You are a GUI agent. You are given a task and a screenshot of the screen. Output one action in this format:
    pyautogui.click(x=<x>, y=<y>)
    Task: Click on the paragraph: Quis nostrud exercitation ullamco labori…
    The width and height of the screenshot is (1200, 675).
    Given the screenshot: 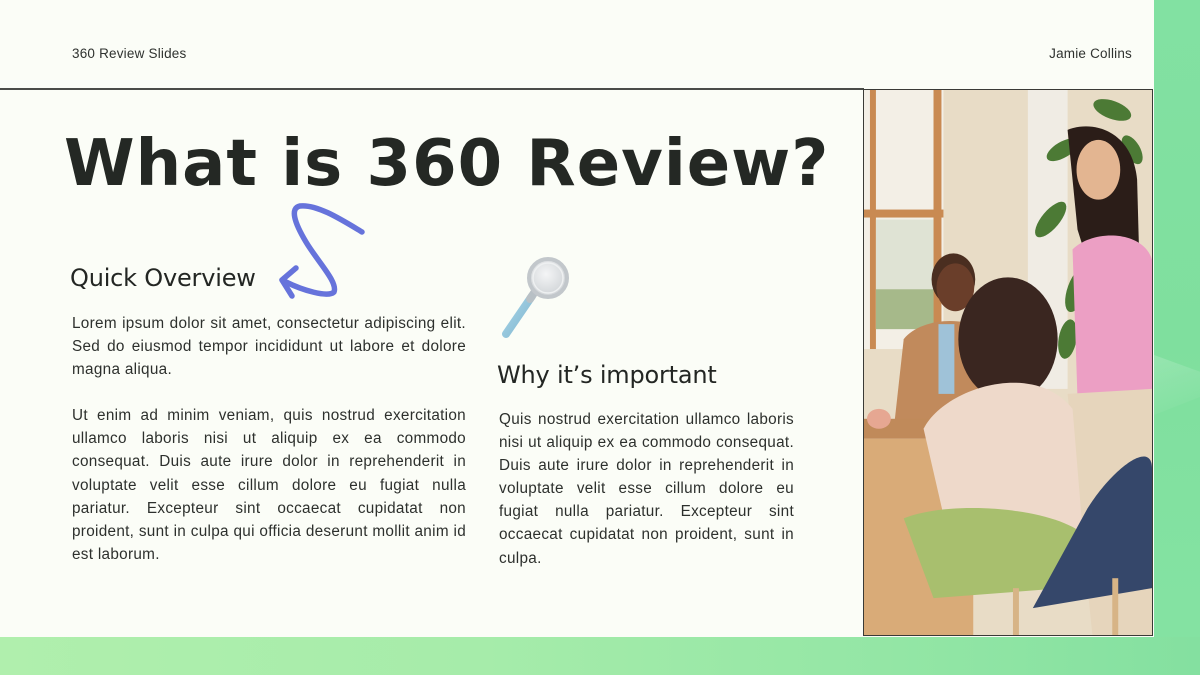 What is the action you would take?
    pyautogui.click(x=646, y=489)
    